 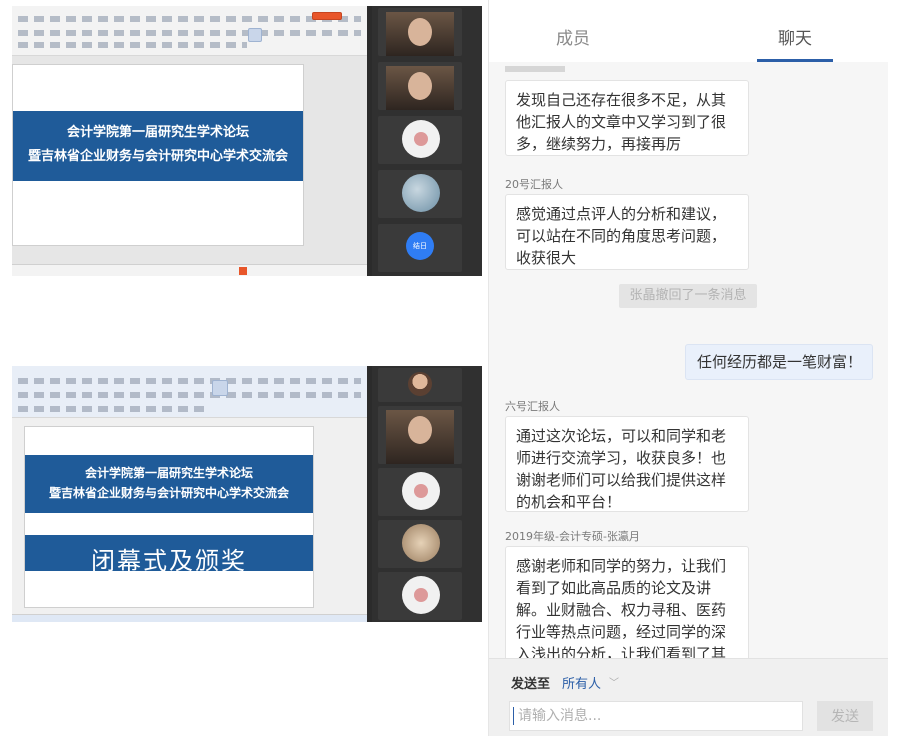 What do you see at coordinates (688, 296) in the screenshot?
I see `recall-notice: 张晶撤回了一条消息` at bounding box center [688, 296].